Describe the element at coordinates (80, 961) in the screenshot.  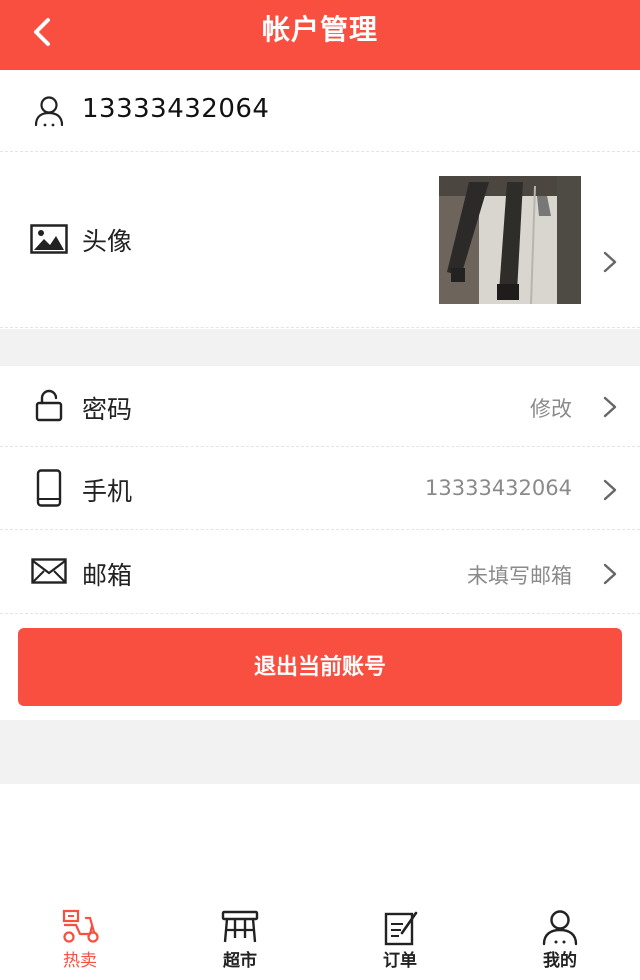
I see `tab-label: 热卖` at that location.